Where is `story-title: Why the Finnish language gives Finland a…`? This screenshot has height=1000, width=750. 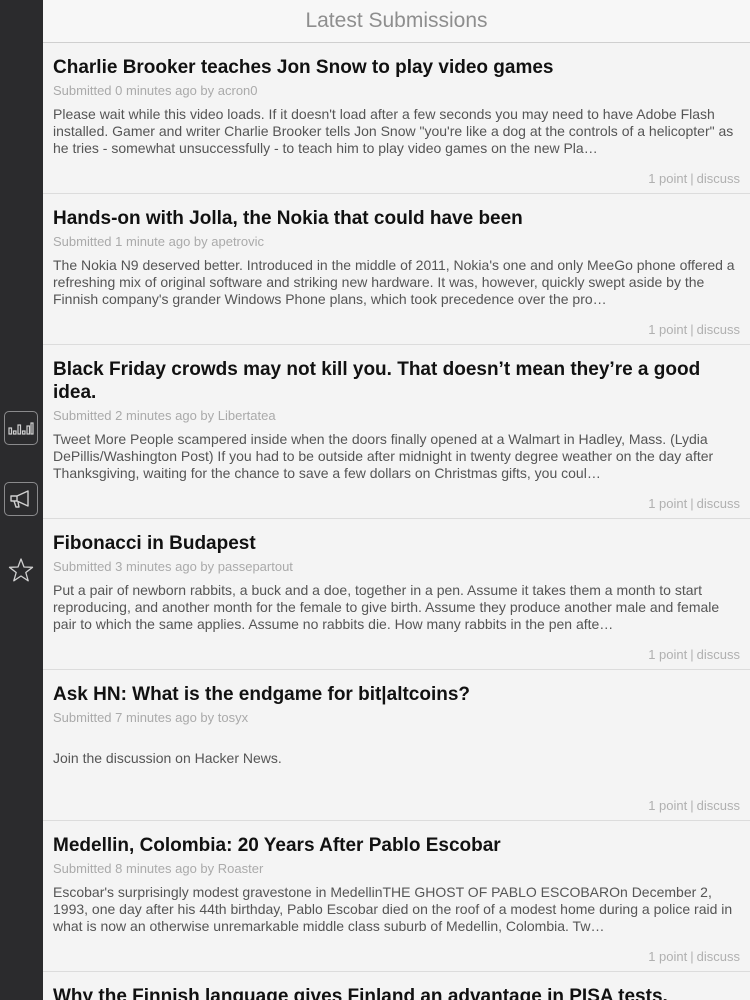
story-title: Why the Finnish language gives Finland a… is located at coordinates (396, 992).